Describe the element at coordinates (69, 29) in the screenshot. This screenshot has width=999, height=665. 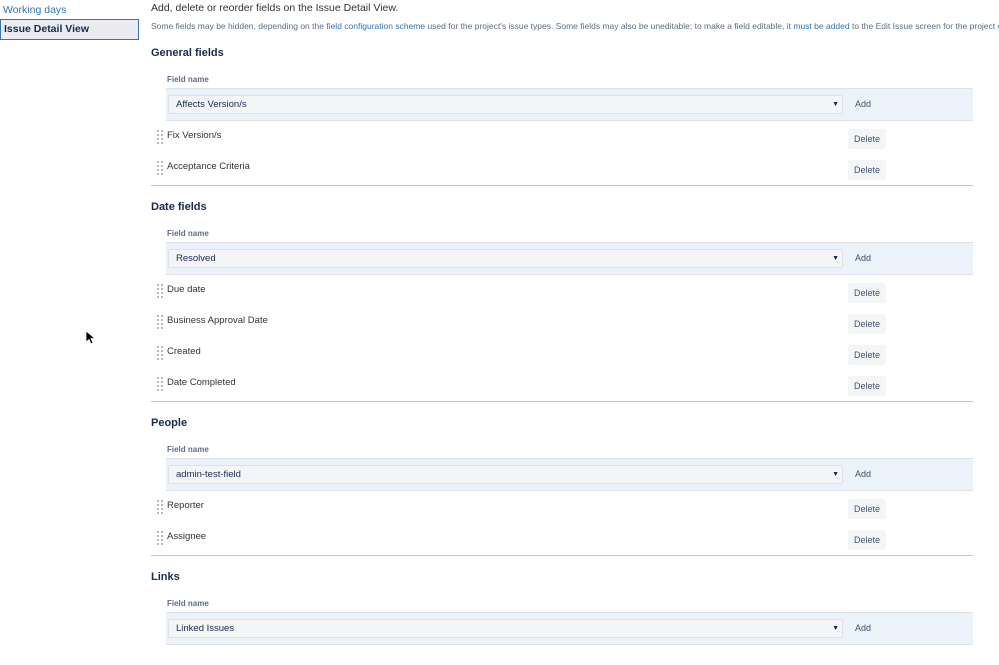
I see `sidebar-item-issue-detail-view: Issue Detail View` at that location.